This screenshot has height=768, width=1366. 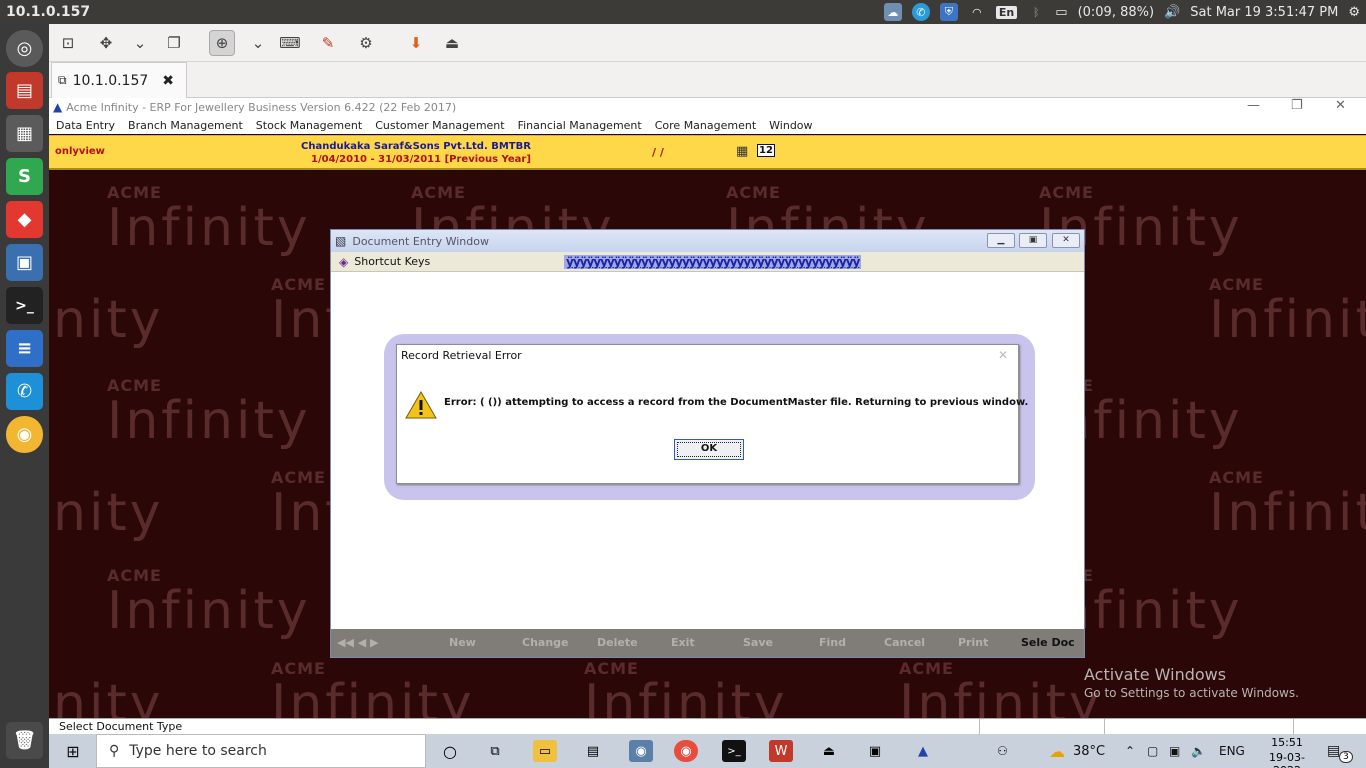 I want to click on exit-button: Exit, so click(x=683, y=642).